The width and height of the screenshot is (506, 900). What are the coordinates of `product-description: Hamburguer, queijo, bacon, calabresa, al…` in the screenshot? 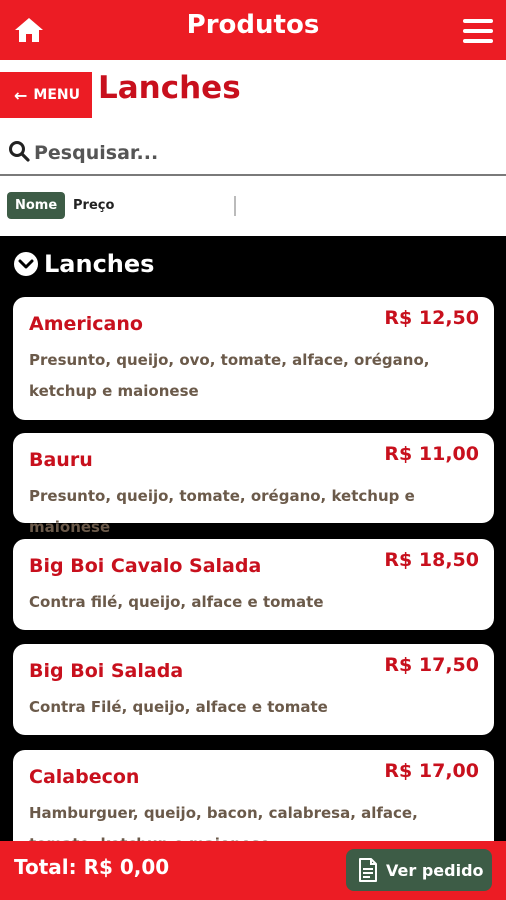 It's located at (223, 822).